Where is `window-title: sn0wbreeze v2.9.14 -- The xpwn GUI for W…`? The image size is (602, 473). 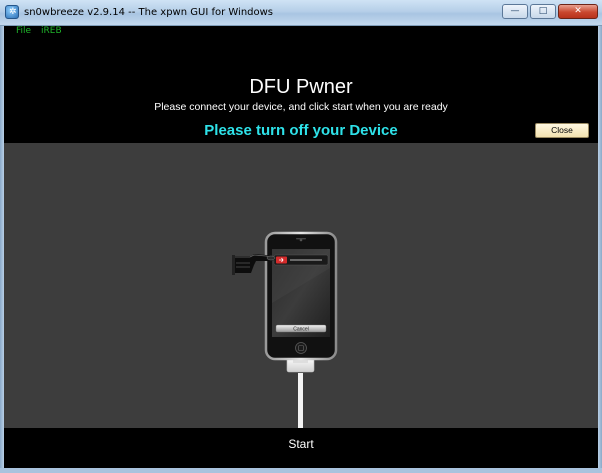
window-title: sn0wbreeze v2.9.14 -- The xpwn GUI for W… is located at coordinates (149, 12).